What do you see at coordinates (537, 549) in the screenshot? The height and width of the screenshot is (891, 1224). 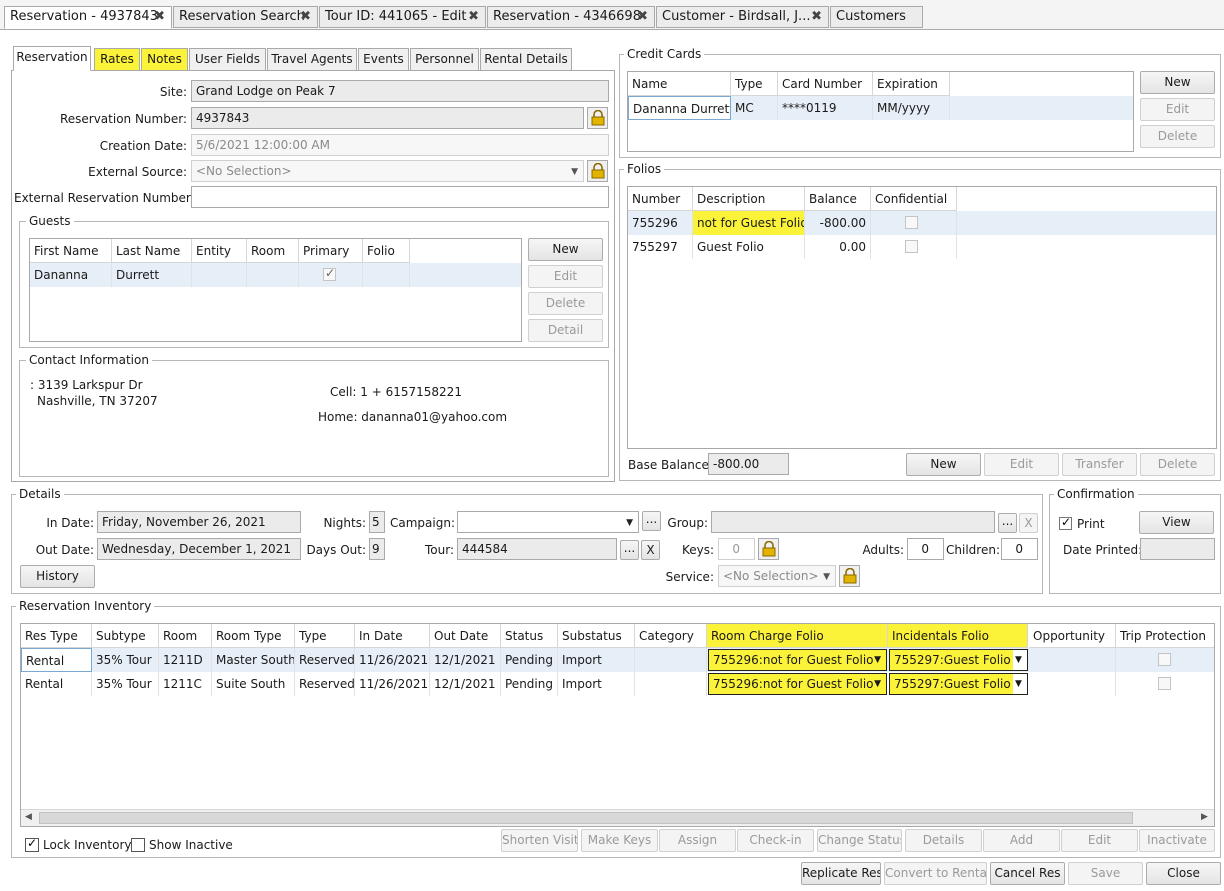 I see `tour-field: 444584` at bounding box center [537, 549].